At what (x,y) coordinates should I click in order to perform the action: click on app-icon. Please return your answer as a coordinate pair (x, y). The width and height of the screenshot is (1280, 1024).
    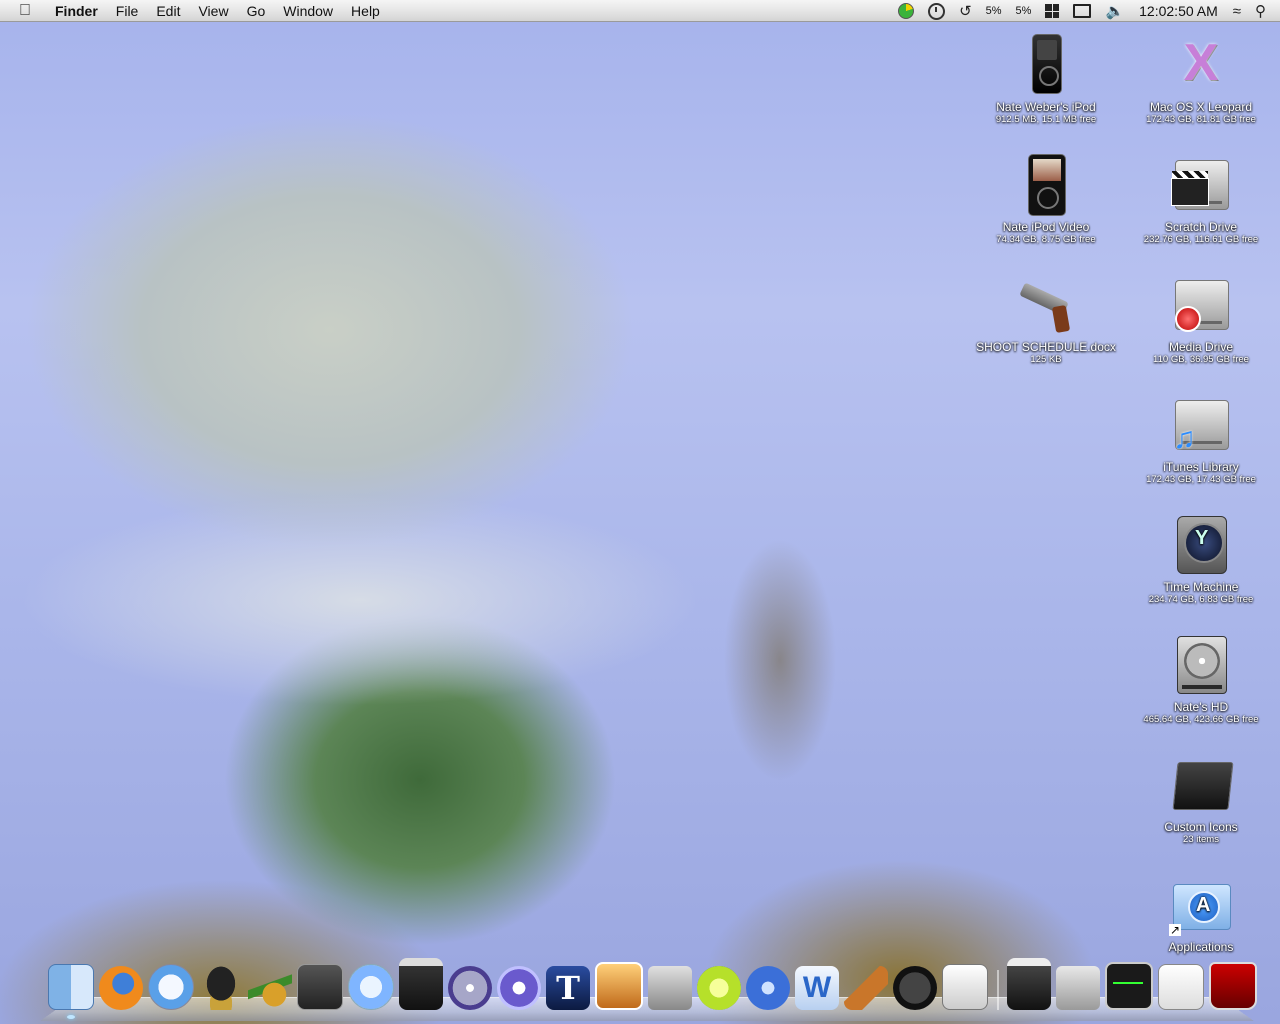
    Looking at the image, I should click on (965, 987).